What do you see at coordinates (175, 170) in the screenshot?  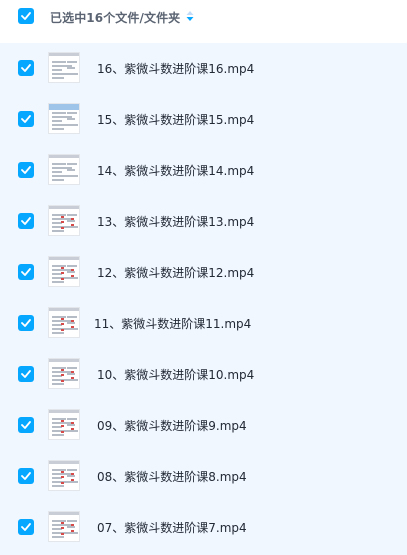 I see `file-name: 14、紫微斗数进阶课14.mp4` at bounding box center [175, 170].